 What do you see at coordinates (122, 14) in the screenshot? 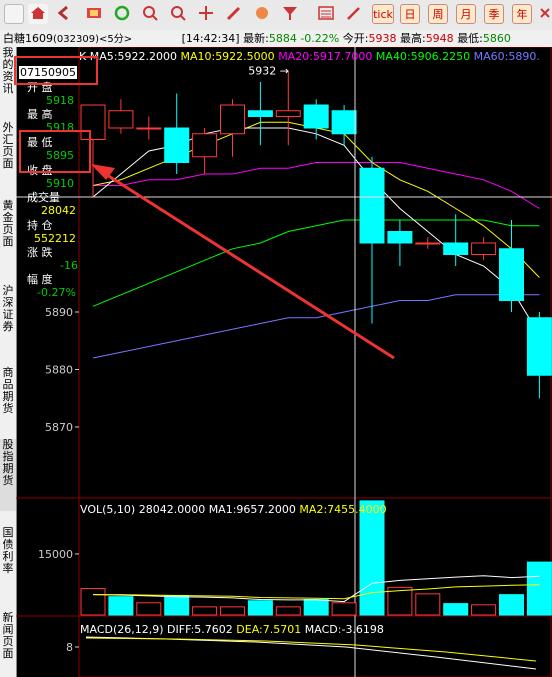
I see `refresh-icon` at bounding box center [122, 14].